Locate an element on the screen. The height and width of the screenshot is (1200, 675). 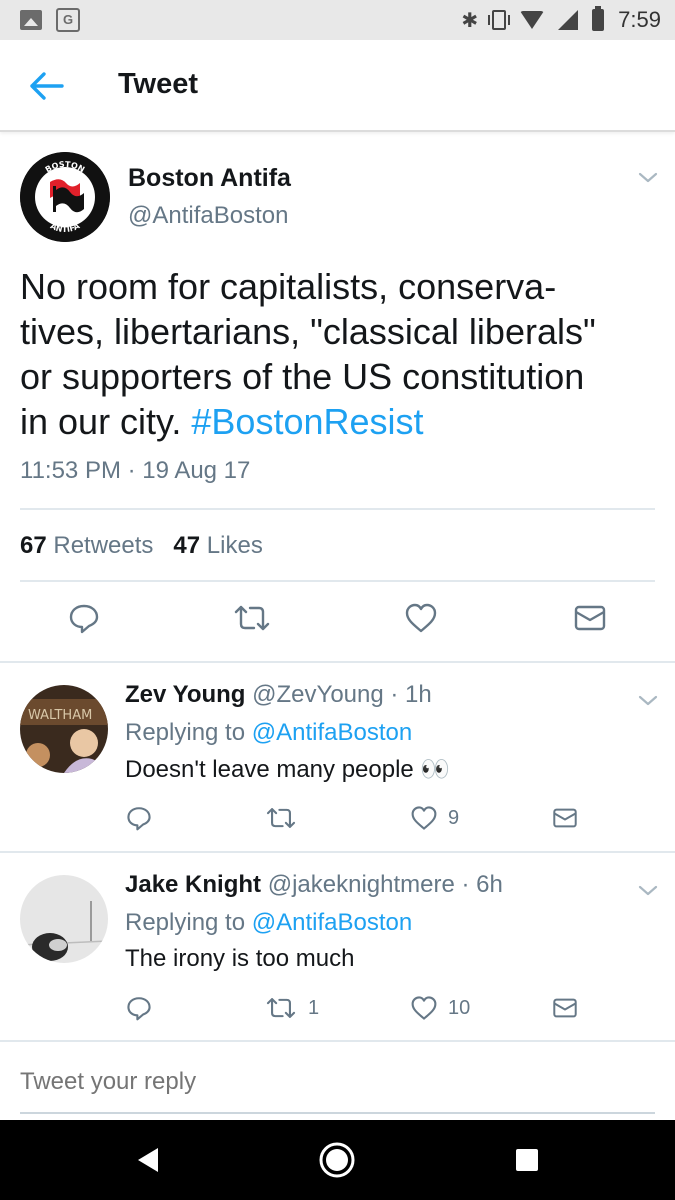
likes-count: 47 is located at coordinates (187, 545).